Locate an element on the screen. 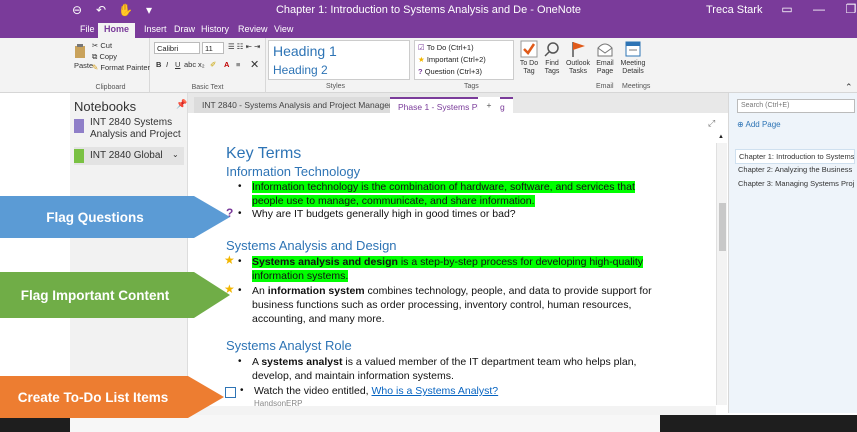 The height and width of the screenshot is (432, 857). list-buttons: ☰ ☷ ⇤ ⇥ is located at coordinates (244, 46).